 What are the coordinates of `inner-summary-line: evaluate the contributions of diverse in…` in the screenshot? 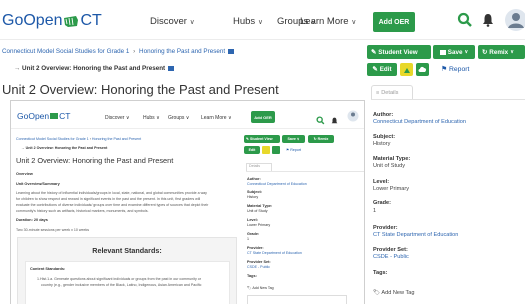 It's located at (112, 205).